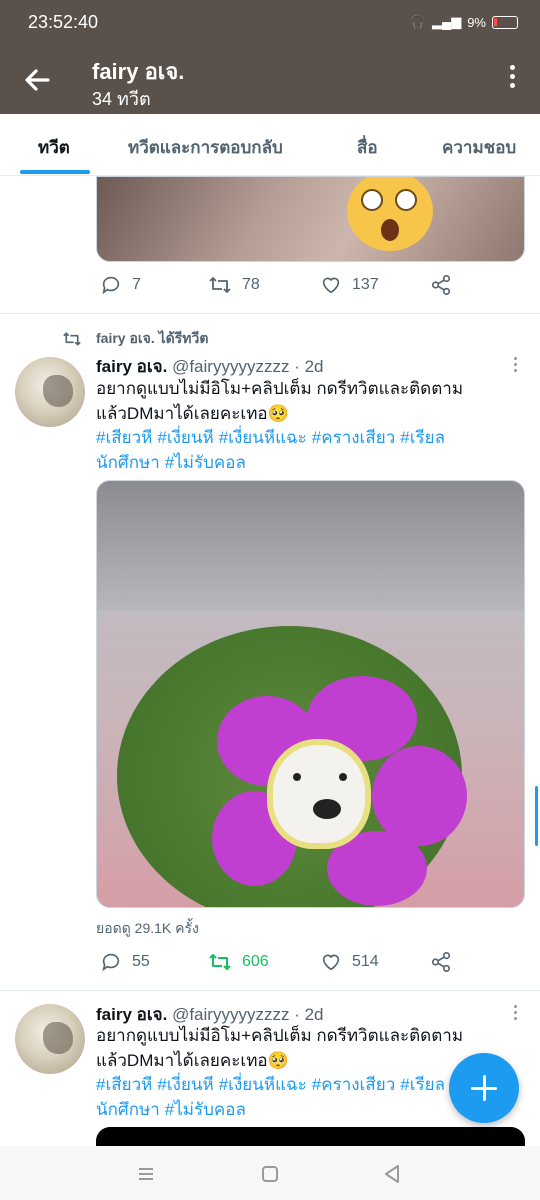 Image resolution: width=540 pixels, height=1200 pixels. What do you see at coordinates (464, 22) in the screenshot?
I see `status-icons: 🎧 ▂▄▆ 9%` at bounding box center [464, 22].